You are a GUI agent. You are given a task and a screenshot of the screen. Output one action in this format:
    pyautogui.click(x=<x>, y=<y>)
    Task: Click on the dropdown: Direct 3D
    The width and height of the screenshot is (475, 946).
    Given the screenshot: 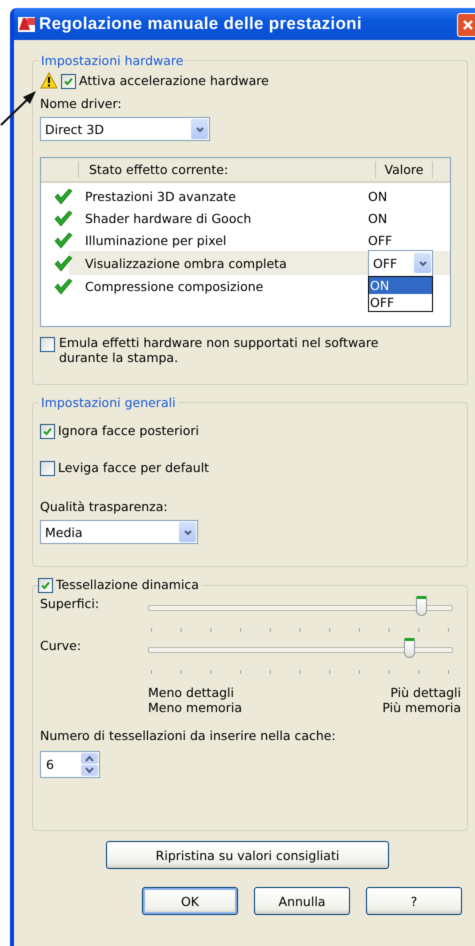 What is the action you would take?
    pyautogui.click(x=125, y=129)
    